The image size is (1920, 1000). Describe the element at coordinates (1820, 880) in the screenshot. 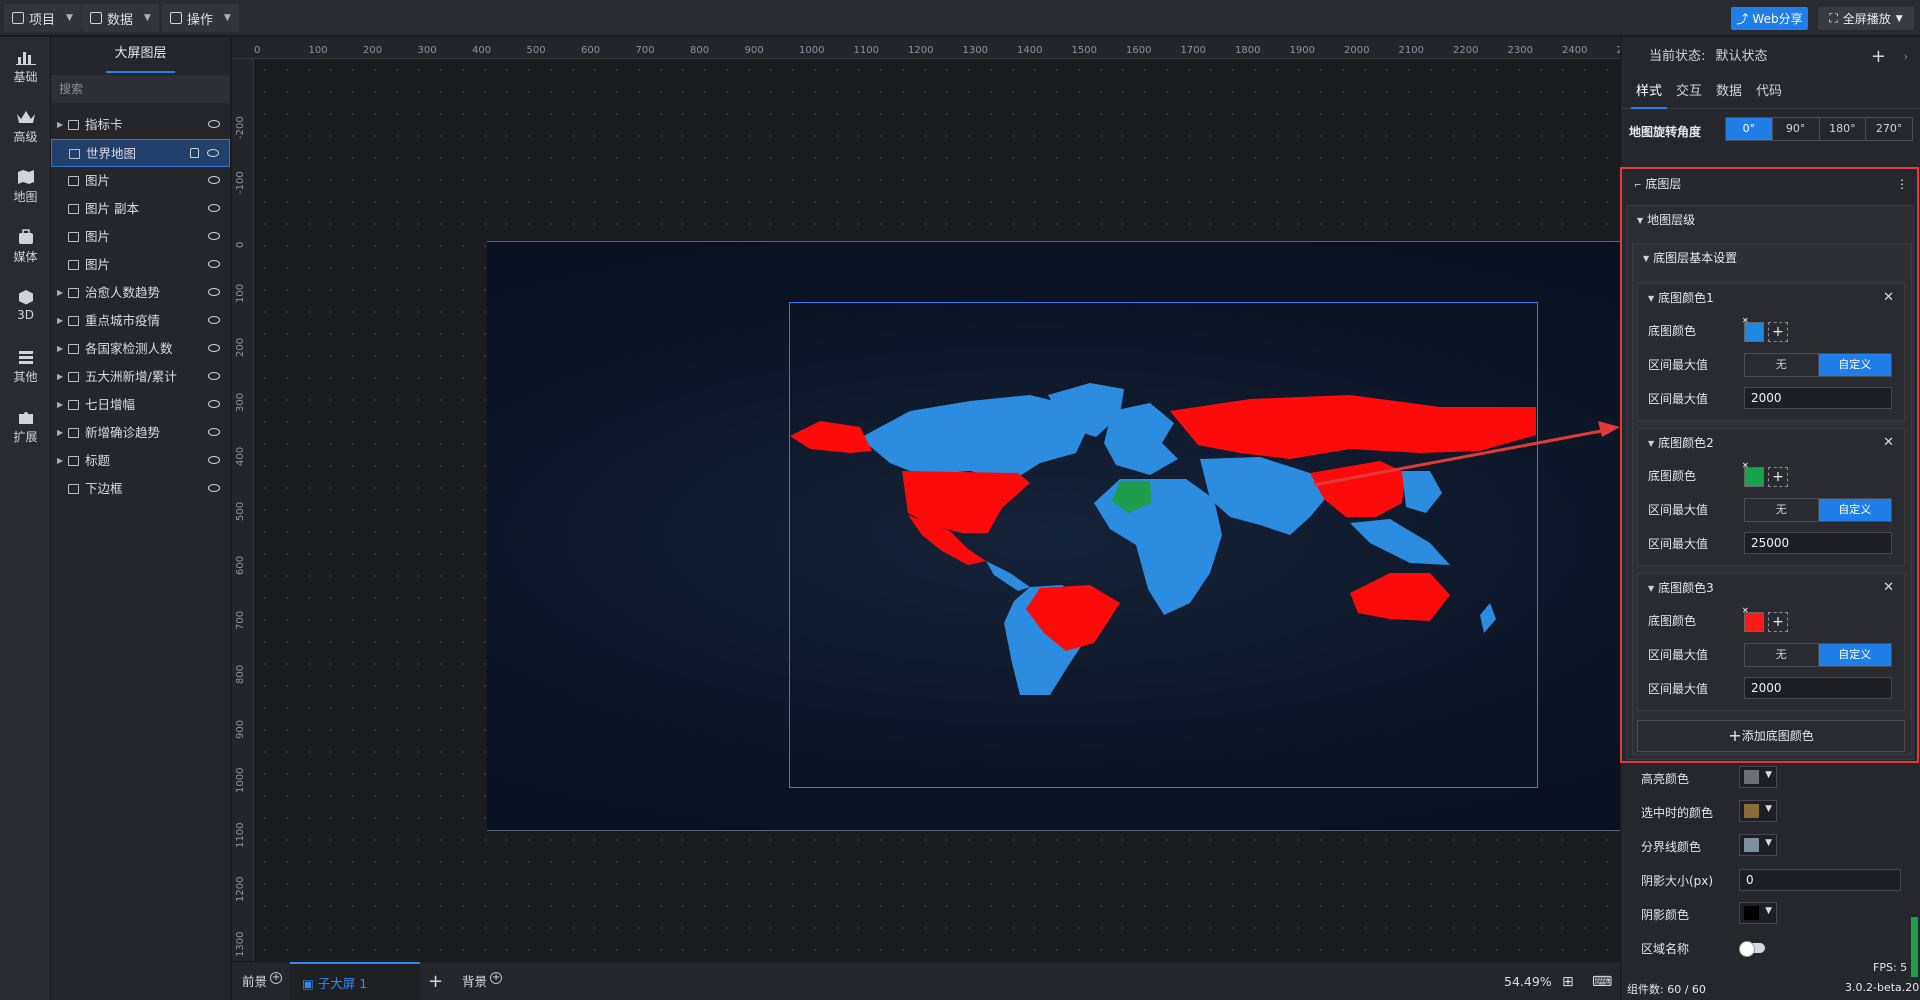

I see `shadow-size-input: 0` at that location.